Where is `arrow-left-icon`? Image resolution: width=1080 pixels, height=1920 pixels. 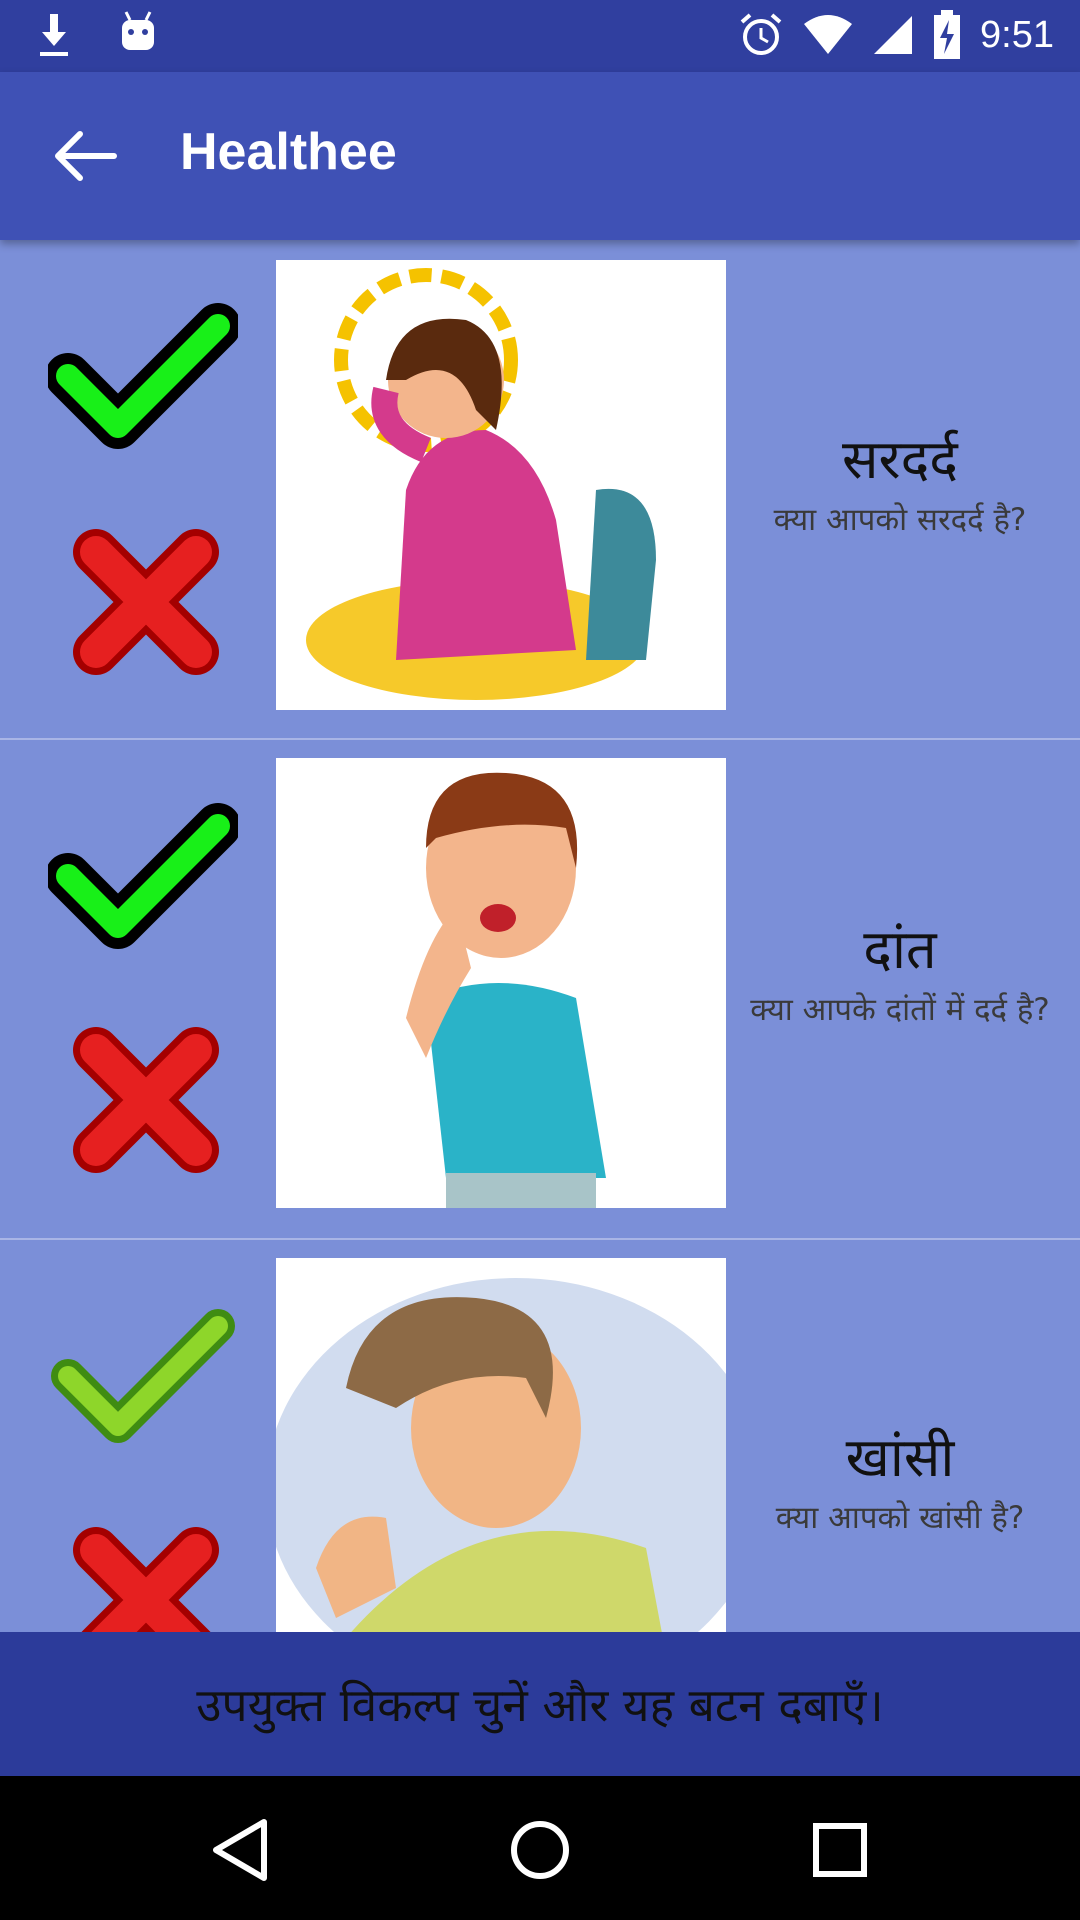
arrow-left-icon is located at coordinates (85, 156).